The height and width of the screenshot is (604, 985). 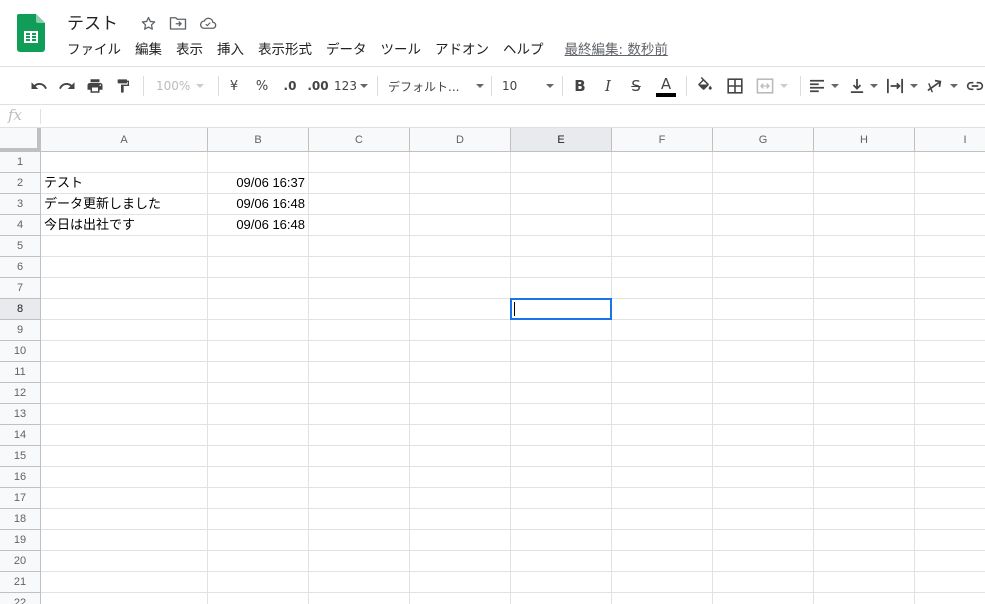 I want to click on row-header-18: 18, so click(x=20, y=519).